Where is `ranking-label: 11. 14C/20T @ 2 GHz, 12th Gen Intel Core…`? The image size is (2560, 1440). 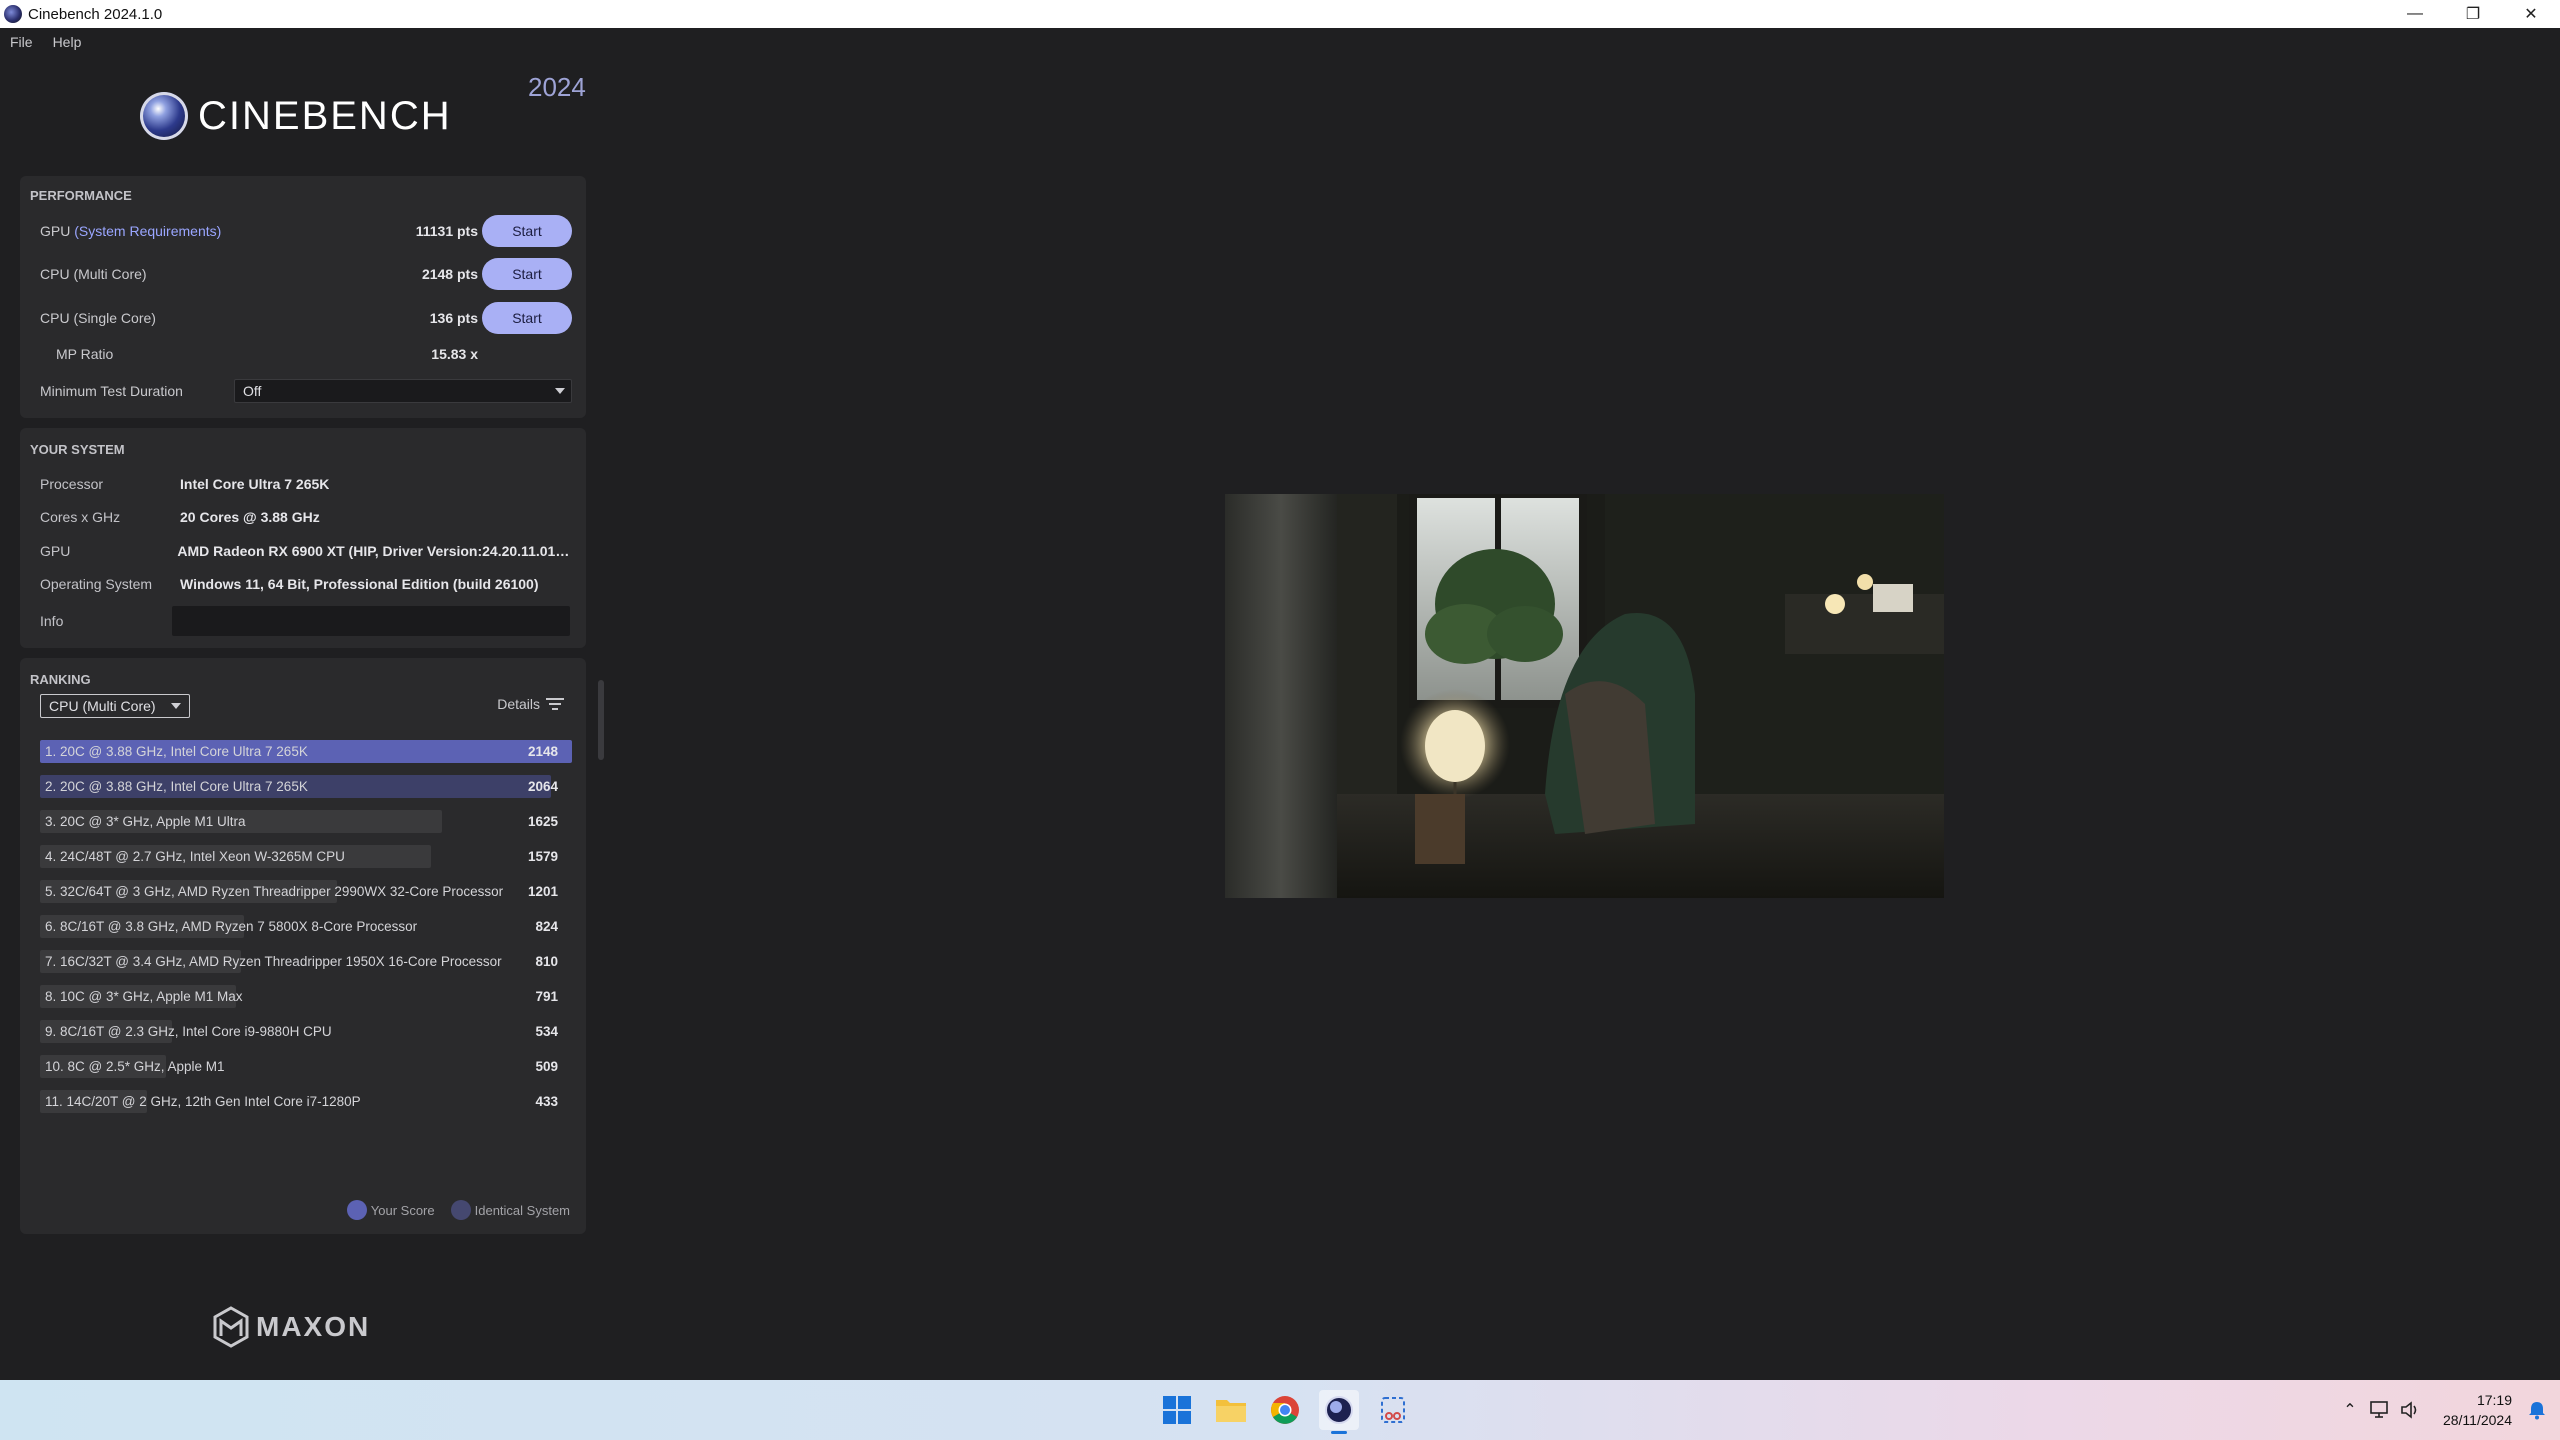
ranking-label: 11. 14C/20T @ 2 GHz, 12th Gen Intel Core… is located at coordinates (203, 1101).